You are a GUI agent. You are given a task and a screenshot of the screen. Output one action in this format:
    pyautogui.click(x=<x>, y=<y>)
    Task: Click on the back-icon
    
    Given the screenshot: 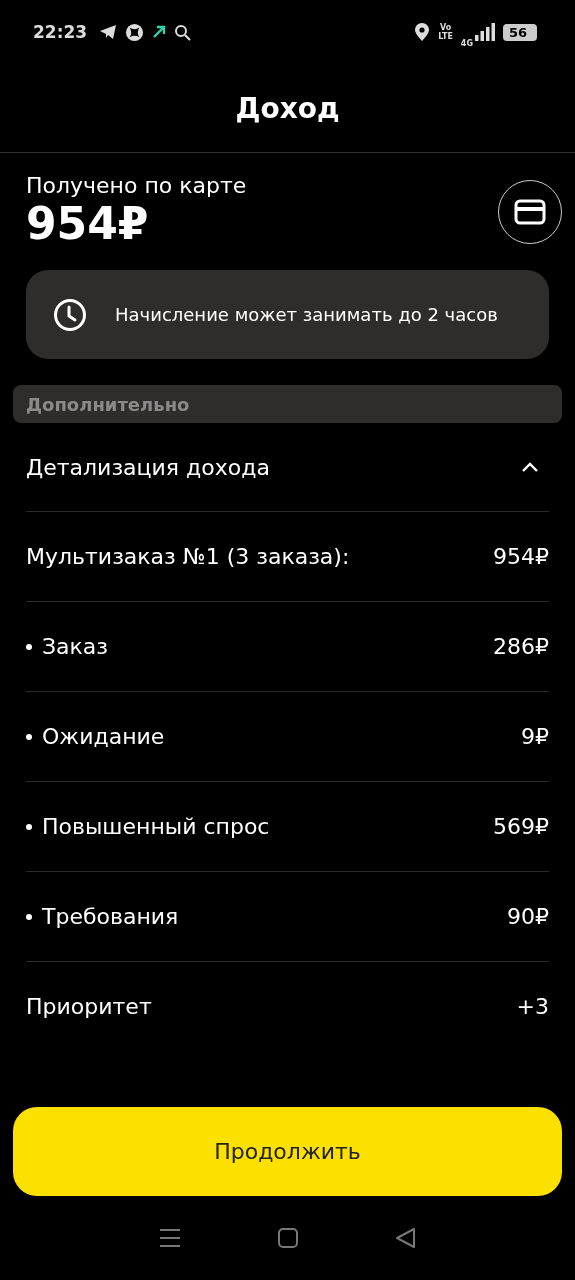 What is the action you would take?
    pyautogui.click(x=406, y=1238)
    